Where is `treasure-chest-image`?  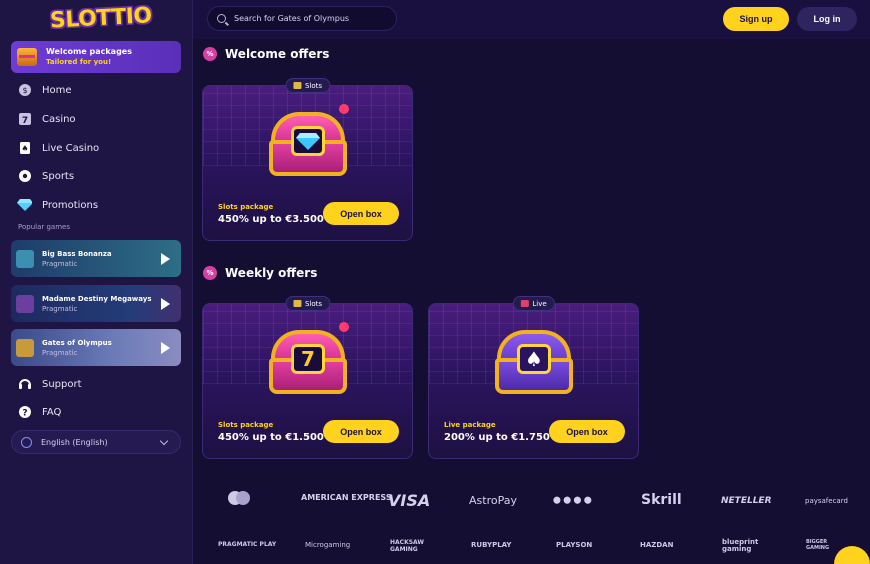
treasure-chest-image is located at coordinates (308, 142).